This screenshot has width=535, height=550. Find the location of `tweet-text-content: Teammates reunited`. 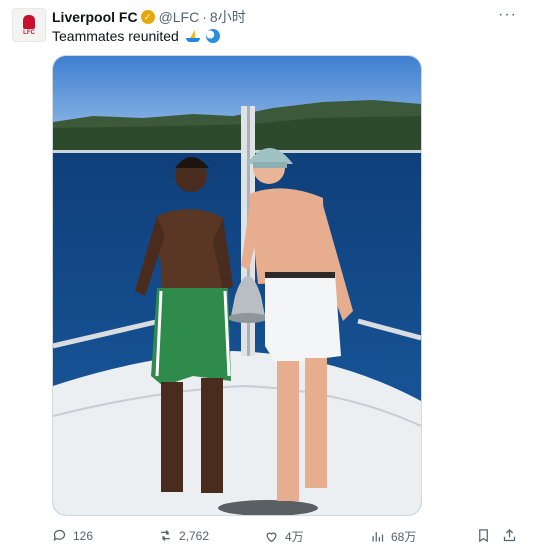

tweet-text-content: Teammates reunited is located at coordinates (115, 36).